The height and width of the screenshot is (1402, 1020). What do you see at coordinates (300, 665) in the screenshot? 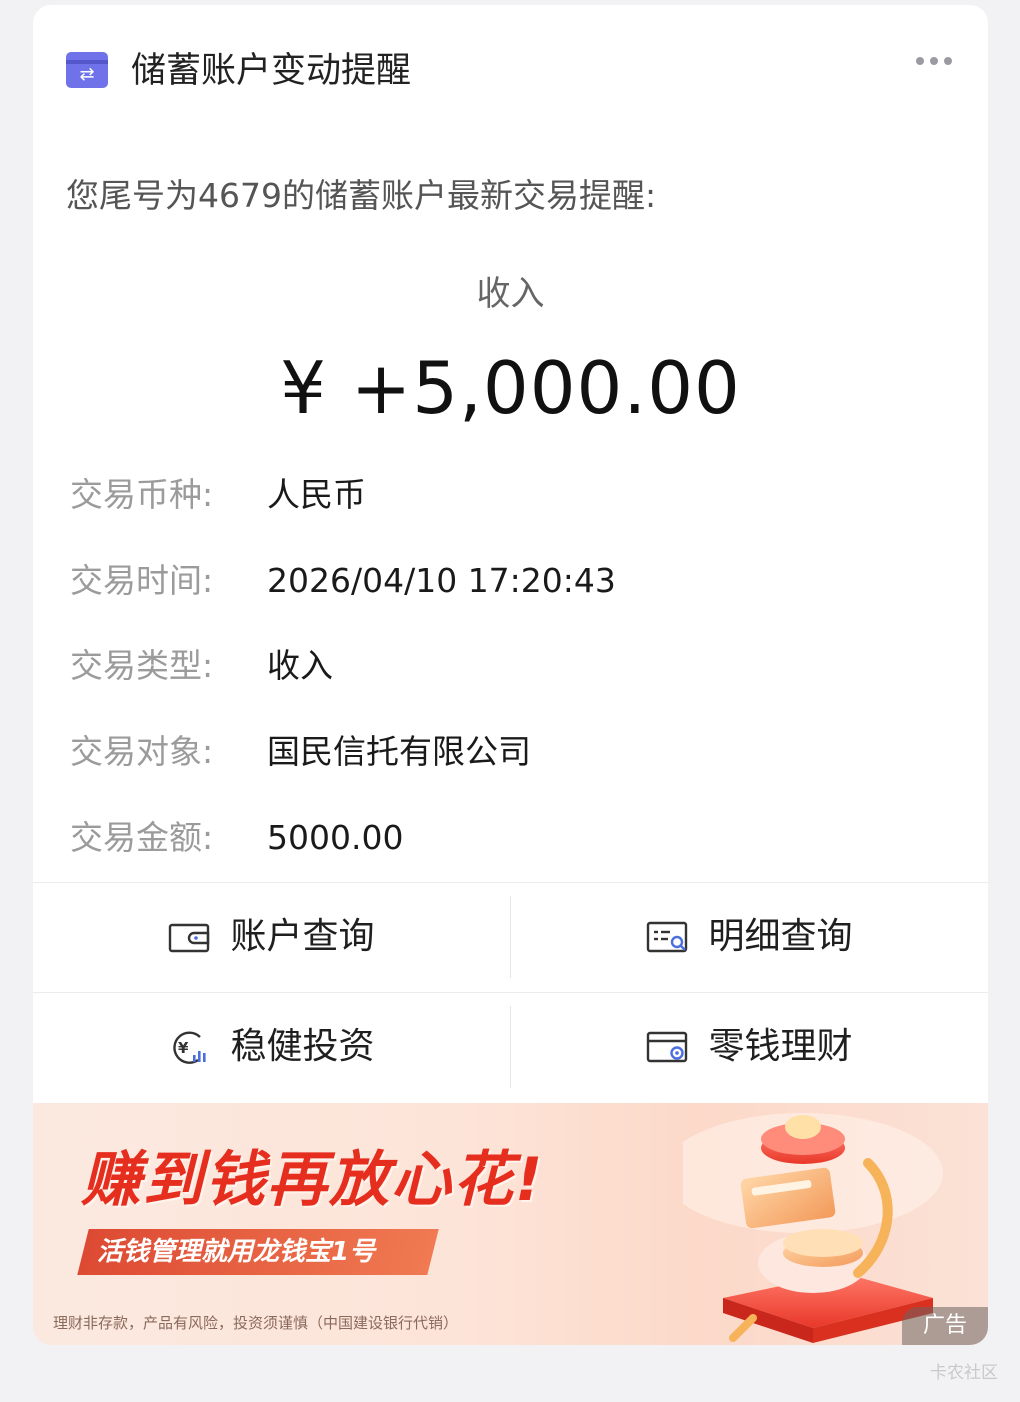
I see `detail-value: 收入` at bounding box center [300, 665].